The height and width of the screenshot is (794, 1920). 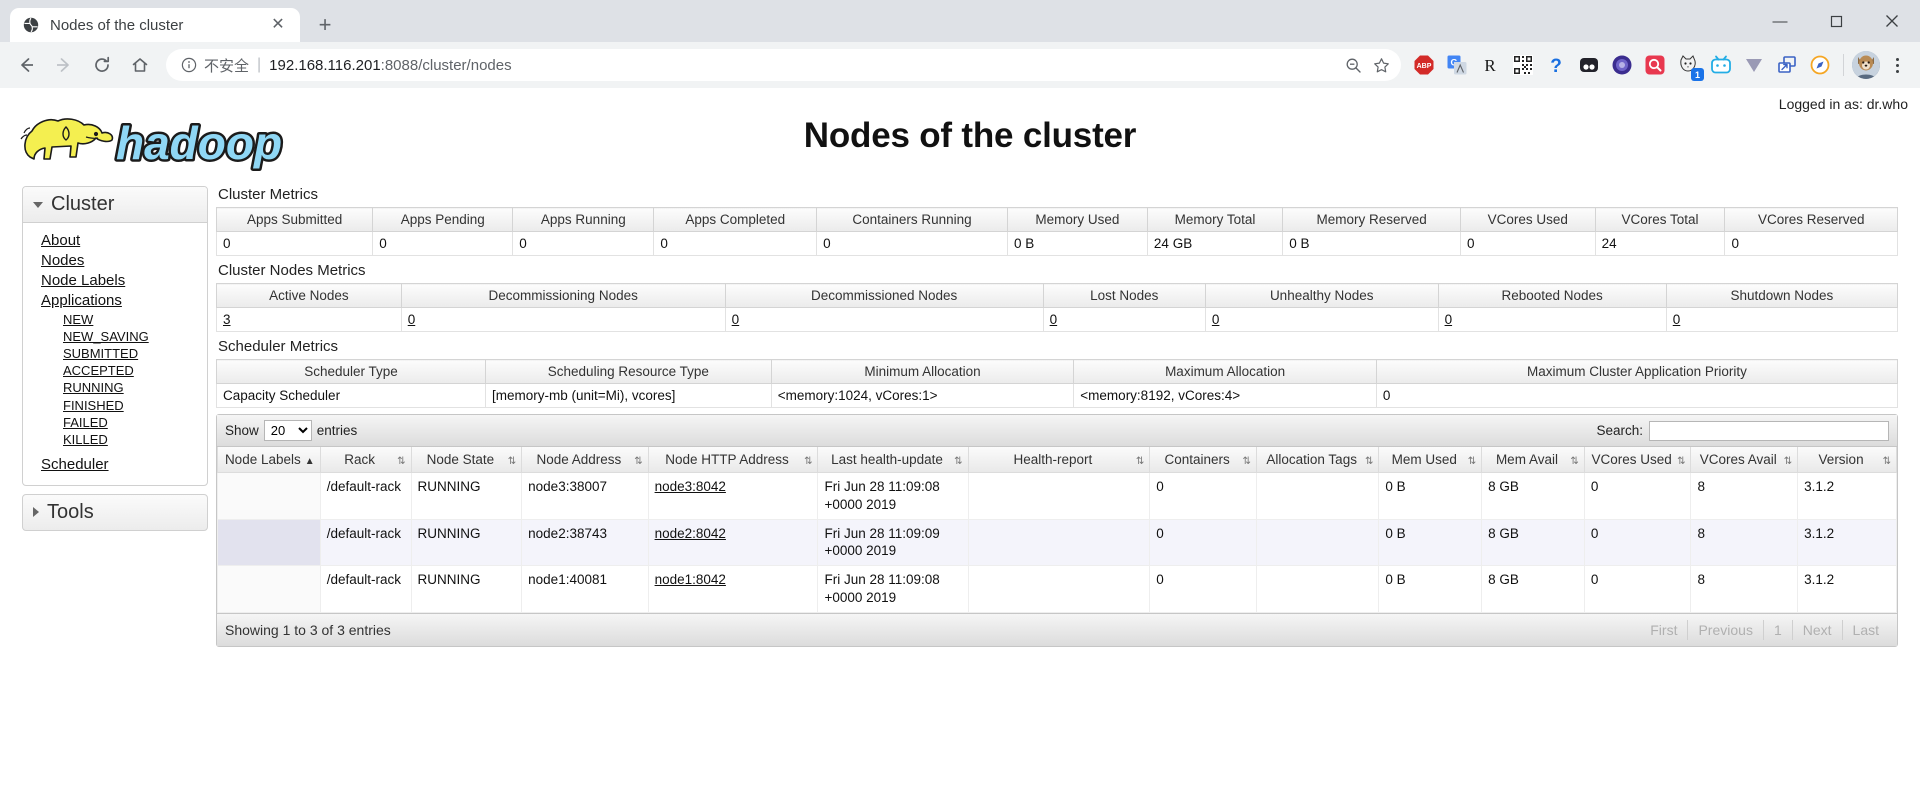 What do you see at coordinates (1622, 65) in the screenshot?
I see `purple-circle-icon` at bounding box center [1622, 65].